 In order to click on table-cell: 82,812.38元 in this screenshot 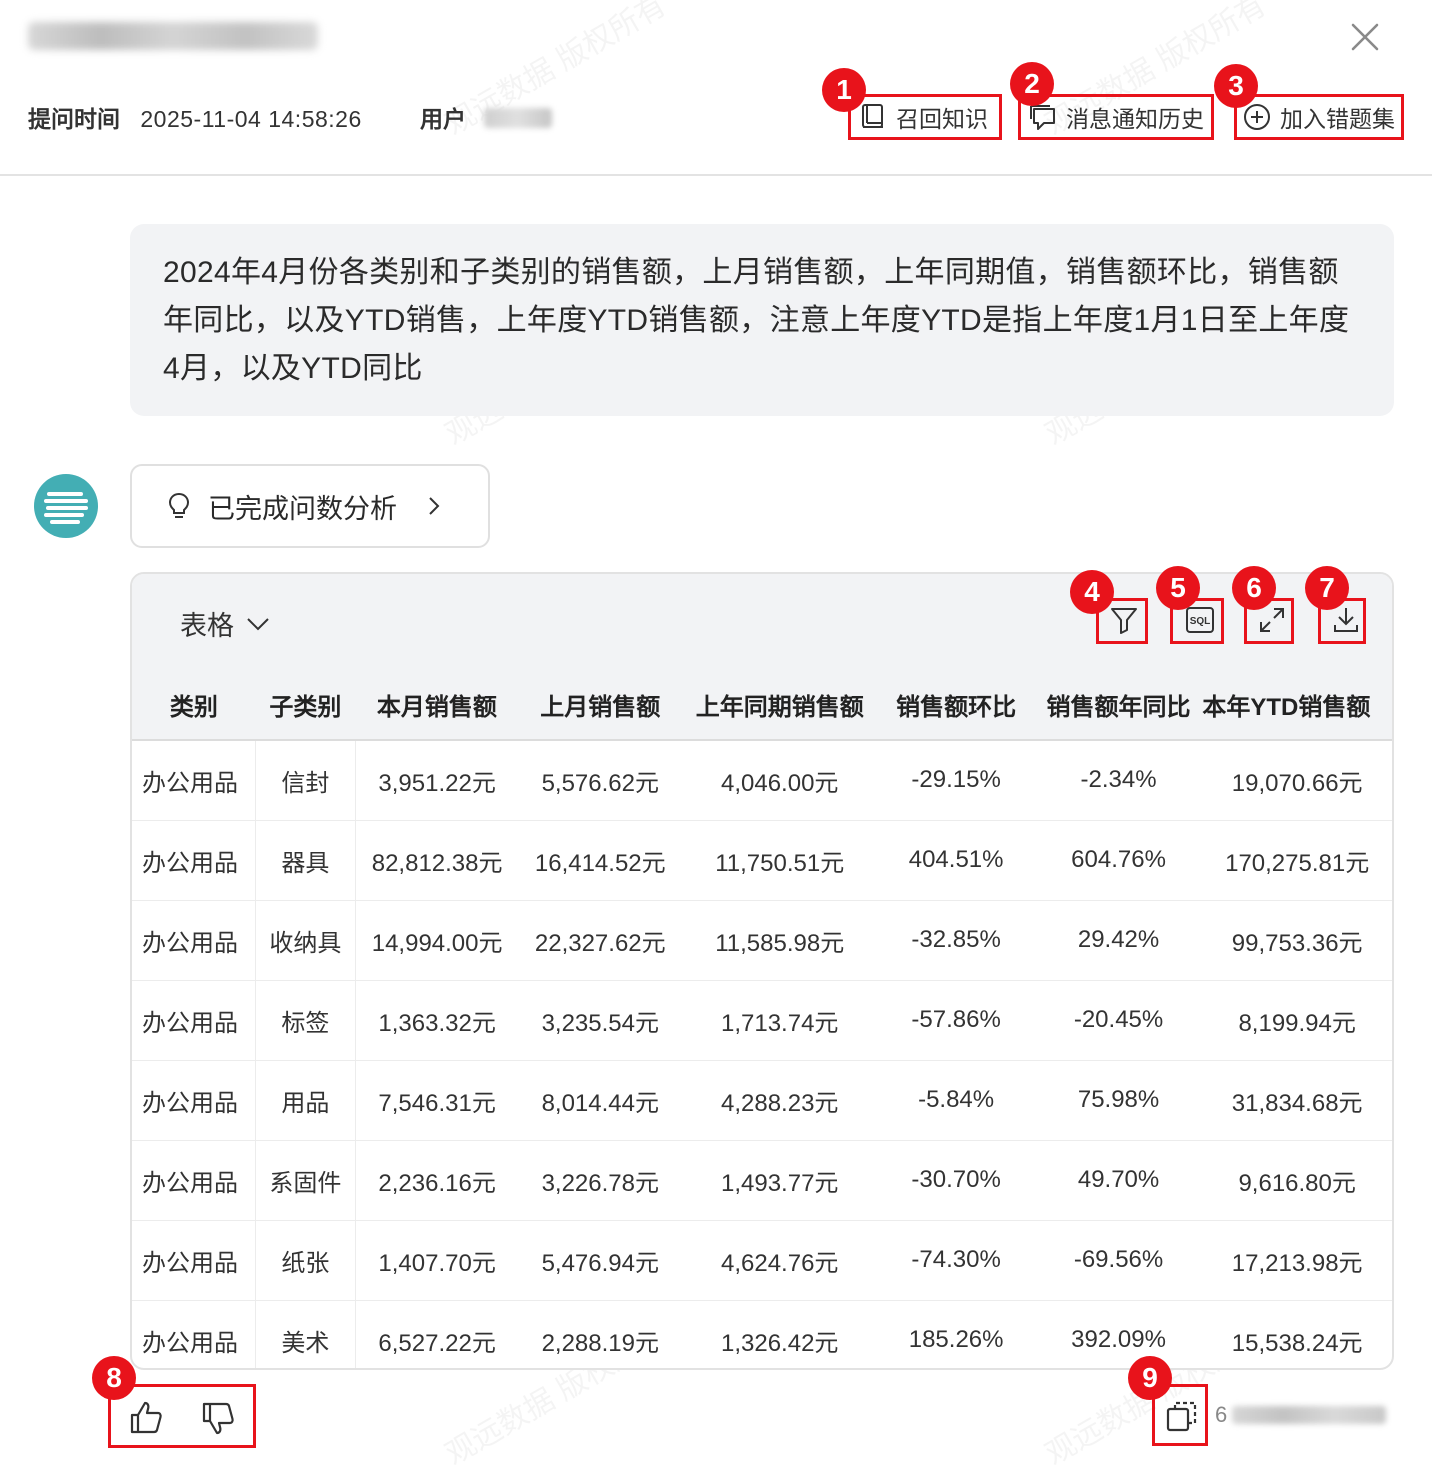, I will do `click(437, 859)`.